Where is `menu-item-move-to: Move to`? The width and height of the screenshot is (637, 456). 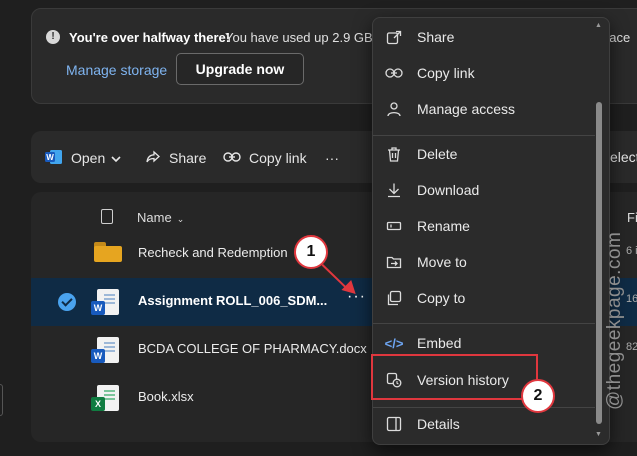
menu-item-move-to: Move to is located at coordinates (484, 262).